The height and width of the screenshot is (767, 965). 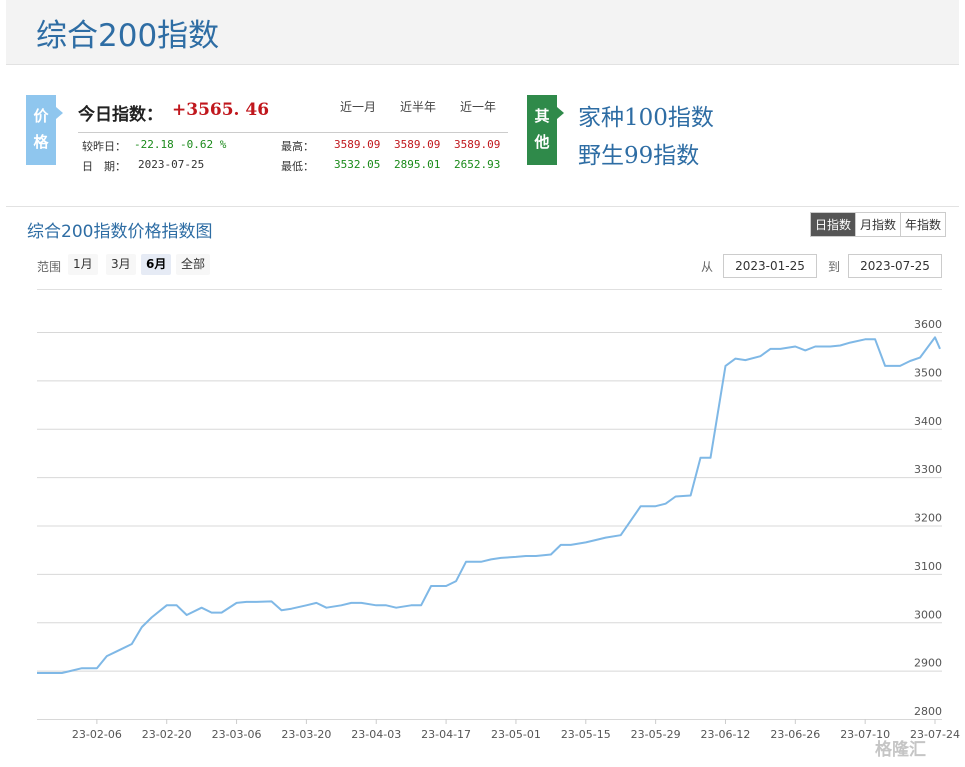 I want to click on low-label: 最低：, so click(x=297, y=166).